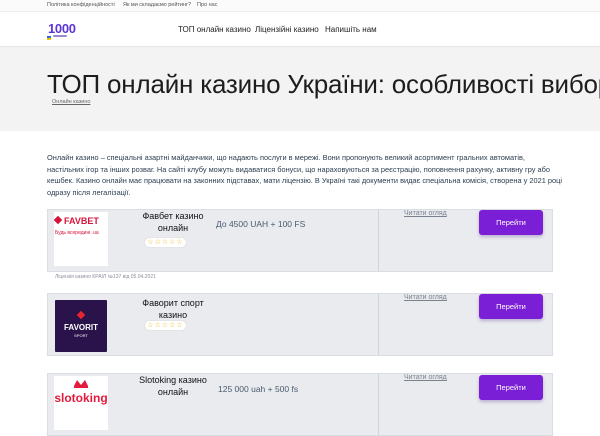 This screenshot has height=436, width=600. What do you see at coordinates (62, 28) in the screenshot?
I see `logo-text: 1000` at bounding box center [62, 28].